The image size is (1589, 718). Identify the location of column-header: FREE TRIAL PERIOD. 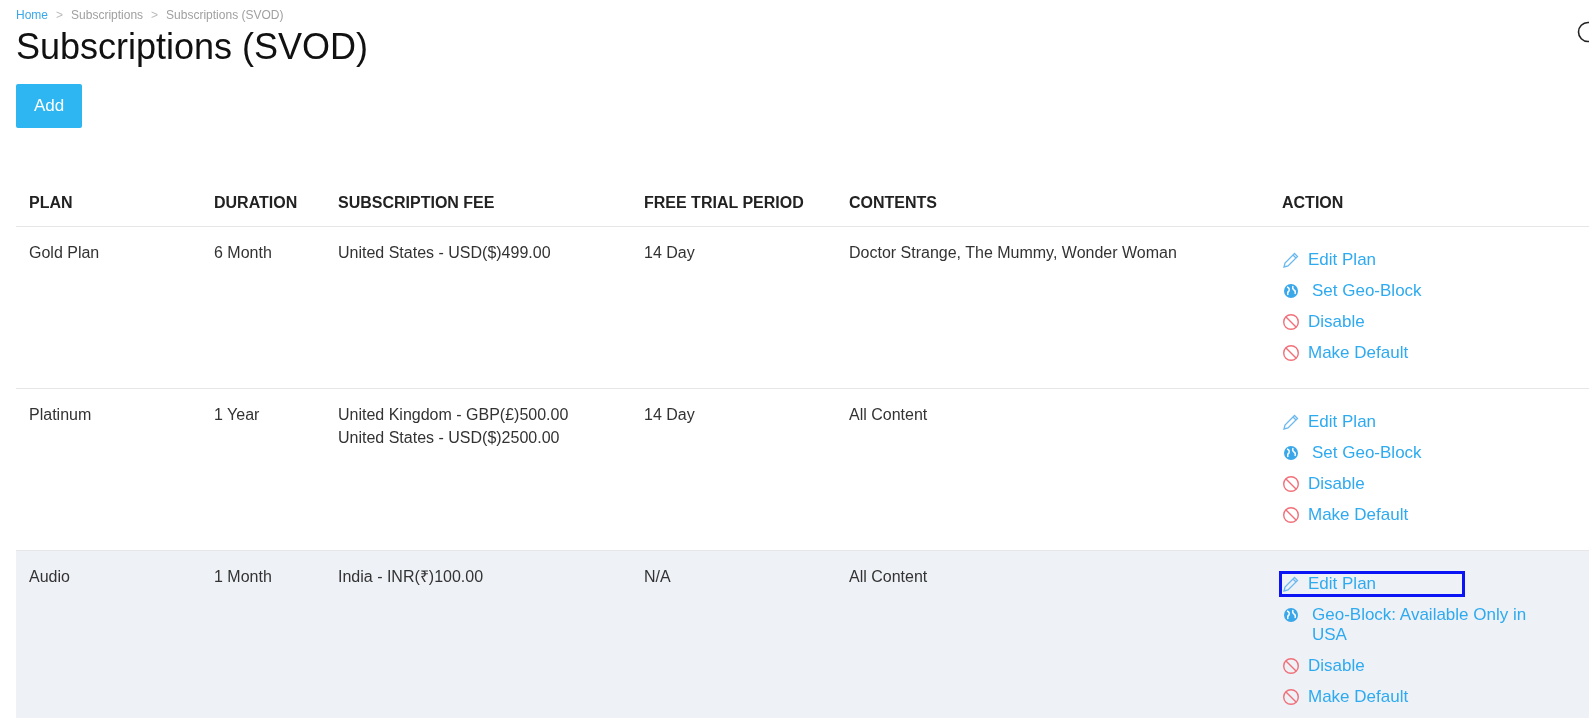
(724, 202).